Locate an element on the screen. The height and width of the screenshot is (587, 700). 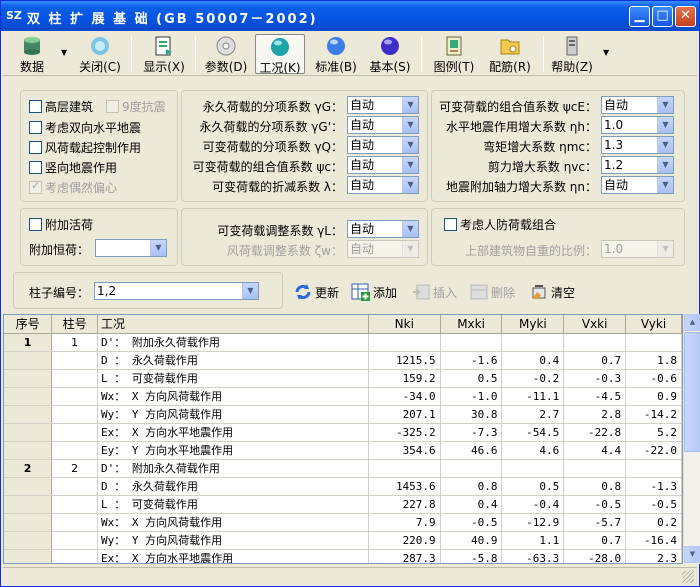
row-value-cell: 0.5 is located at coordinates (471, 378).